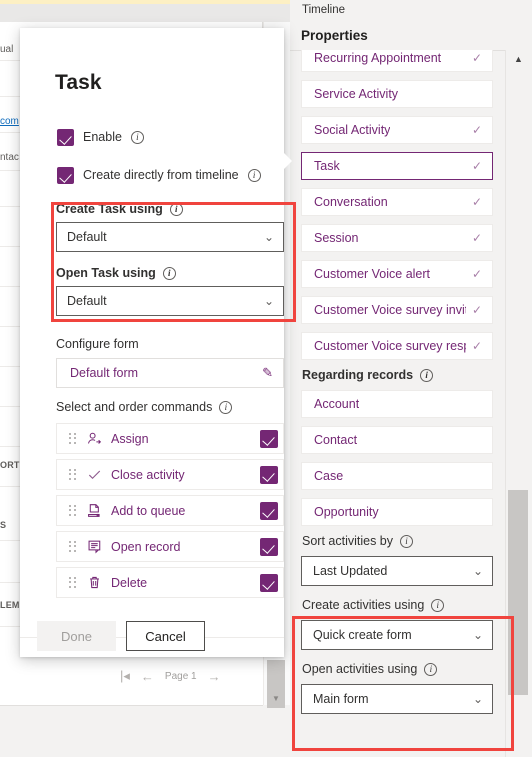  I want to click on activity-pill-label: Service Activity, so click(356, 94).